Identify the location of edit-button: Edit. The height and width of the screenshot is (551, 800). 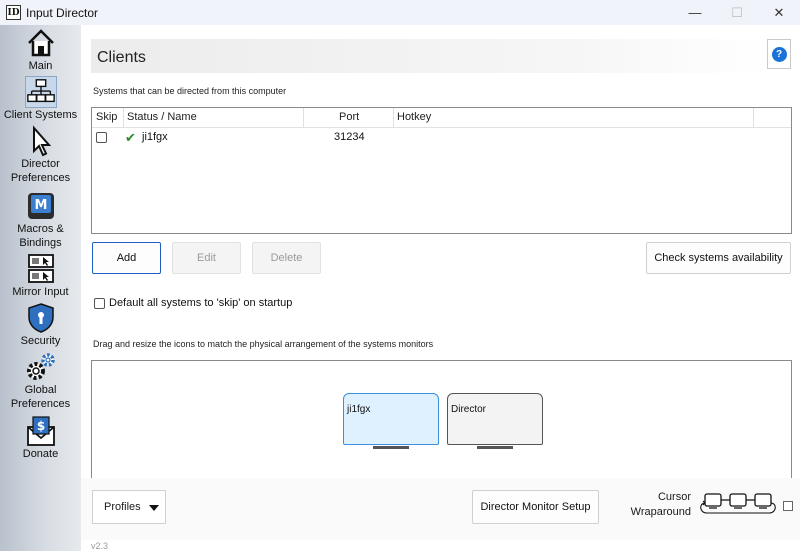
(206, 258).